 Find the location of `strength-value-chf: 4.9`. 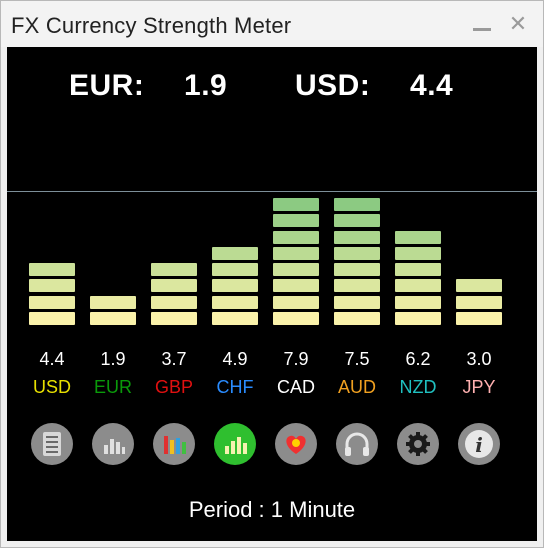

strength-value-chf: 4.9 is located at coordinates (235, 359).